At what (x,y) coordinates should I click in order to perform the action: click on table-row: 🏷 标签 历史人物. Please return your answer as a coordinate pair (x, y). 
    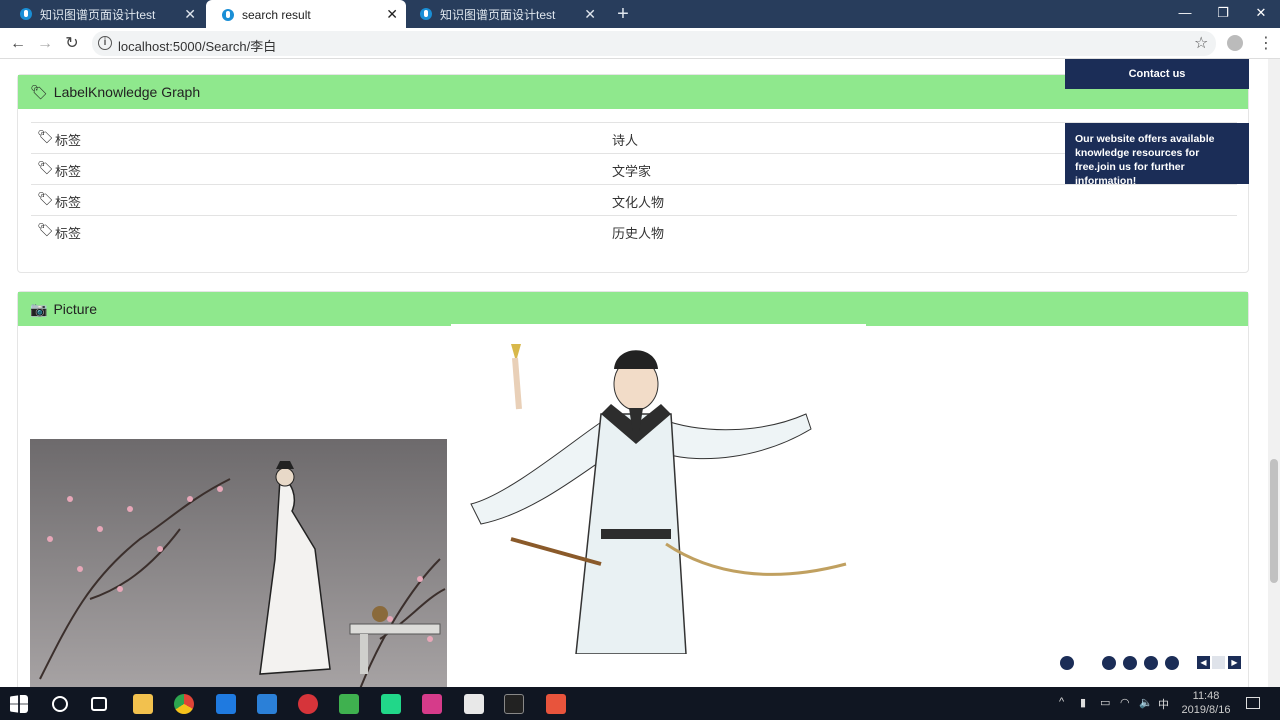
    Looking at the image, I should click on (634, 230).